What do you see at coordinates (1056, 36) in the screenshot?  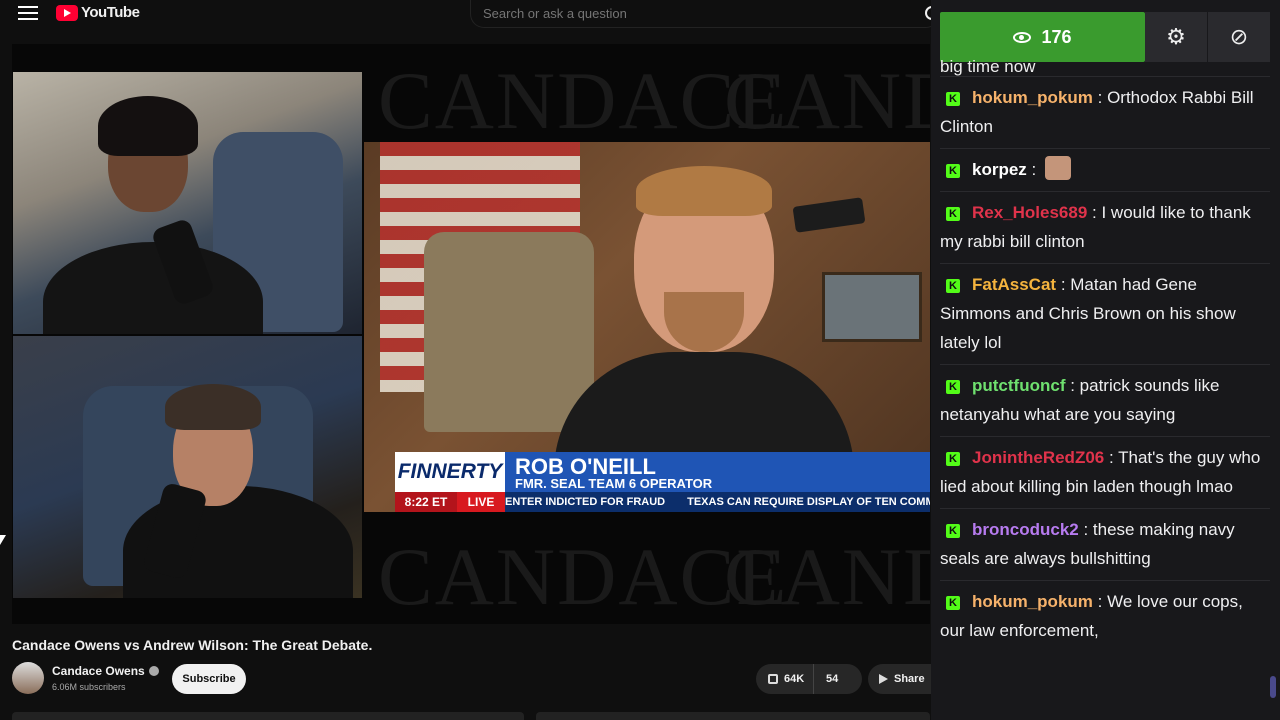 I see `viewer-count: 176` at bounding box center [1056, 36].